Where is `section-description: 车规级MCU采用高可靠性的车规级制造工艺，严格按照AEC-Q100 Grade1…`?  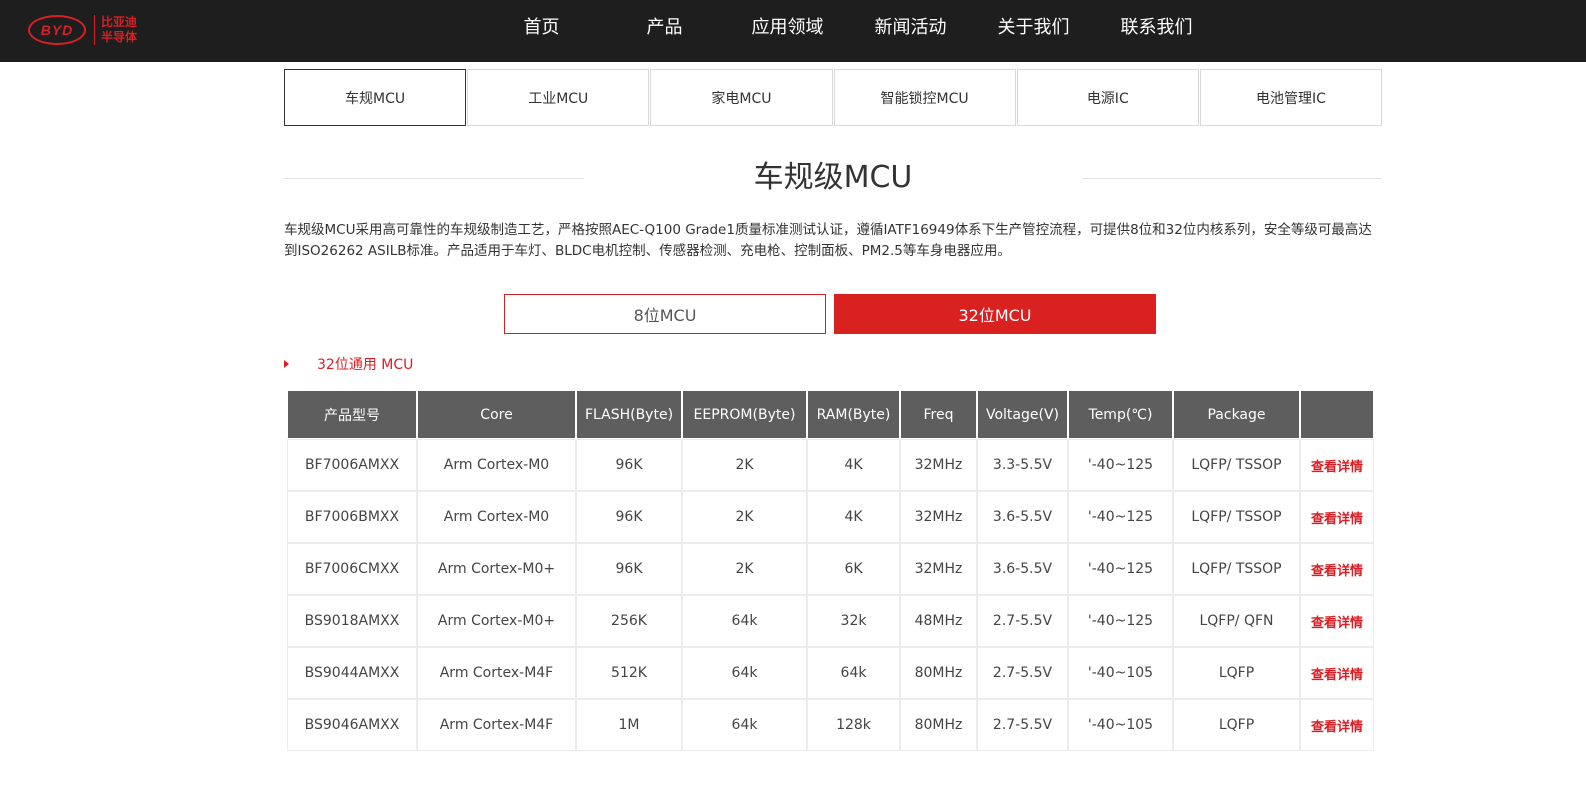
section-description: 车规级MCU采用高可靠性的车规级制造工艺，严格按照AEC-Q100 Grade1… is located at coordinates (828, 240).